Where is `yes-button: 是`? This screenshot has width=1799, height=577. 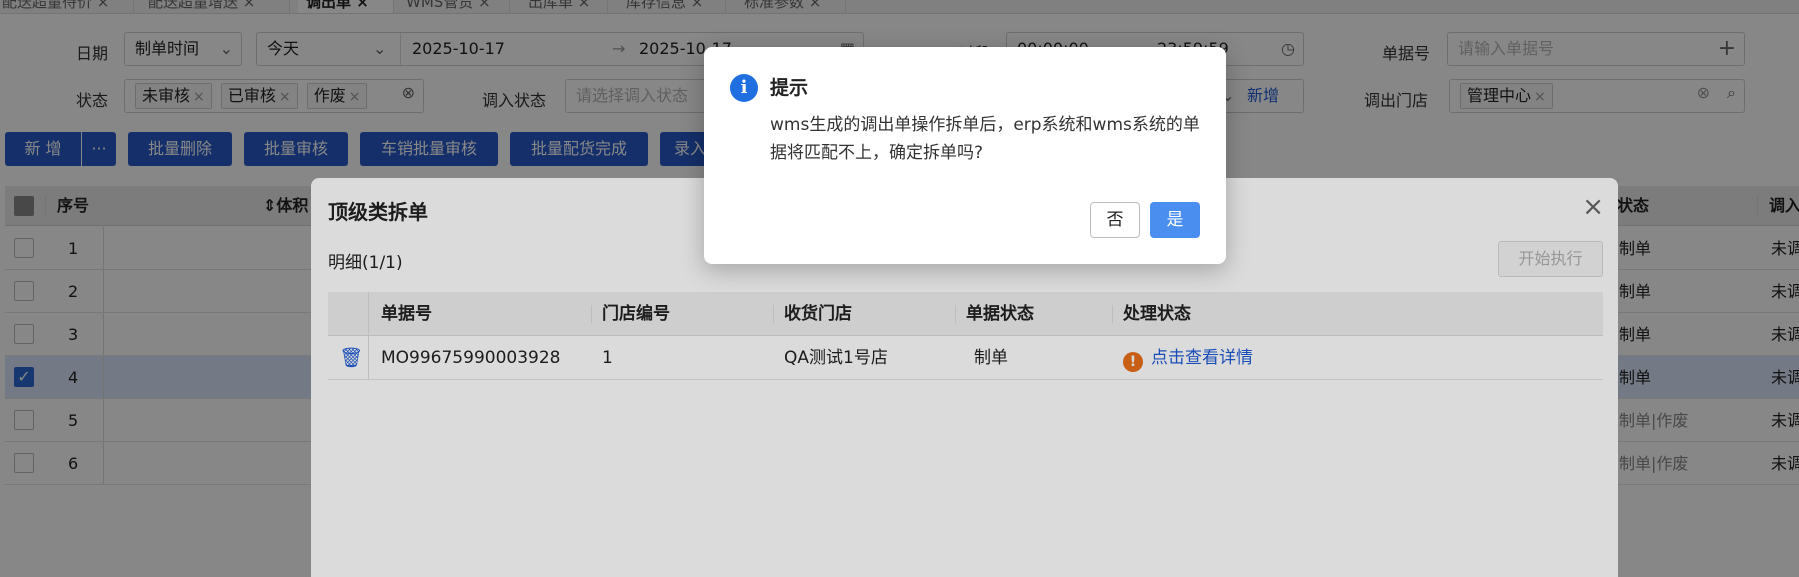 yes-button: 是 is located at coordinates (1175, 220).